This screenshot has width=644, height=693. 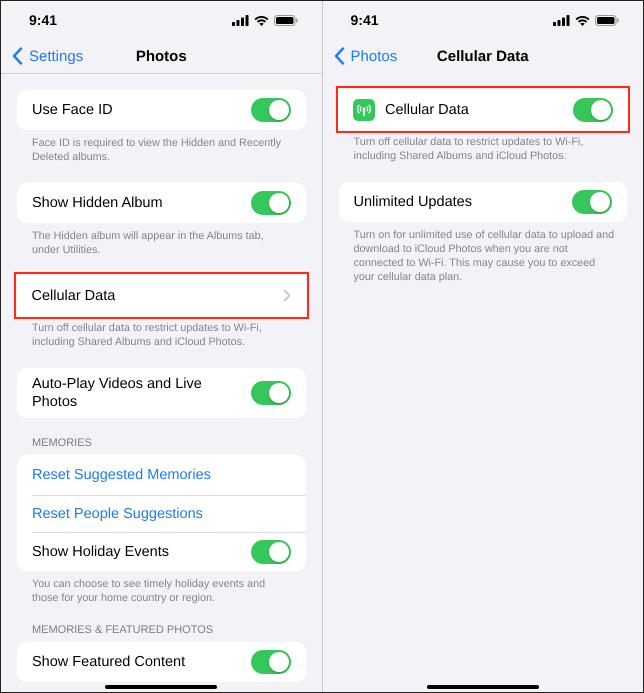 What do you see at coordinates (413, 202) in the screenshot?
I see `row-label: Unlimited Updates` at bounding box center [413, 202].